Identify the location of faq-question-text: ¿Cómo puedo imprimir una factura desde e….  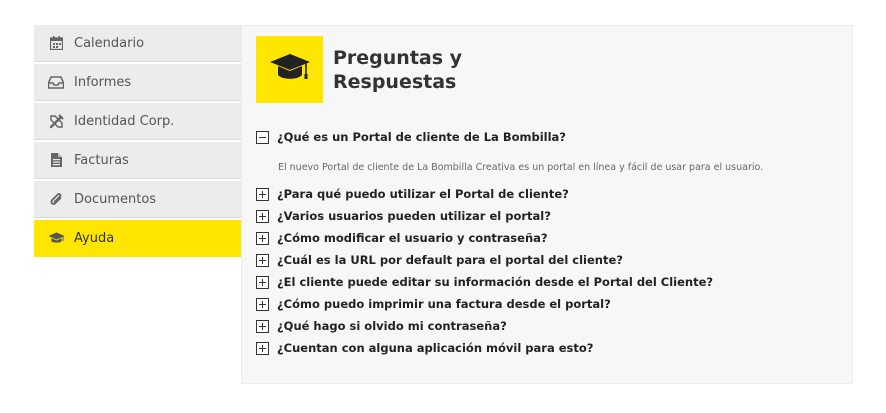
(444, 304).